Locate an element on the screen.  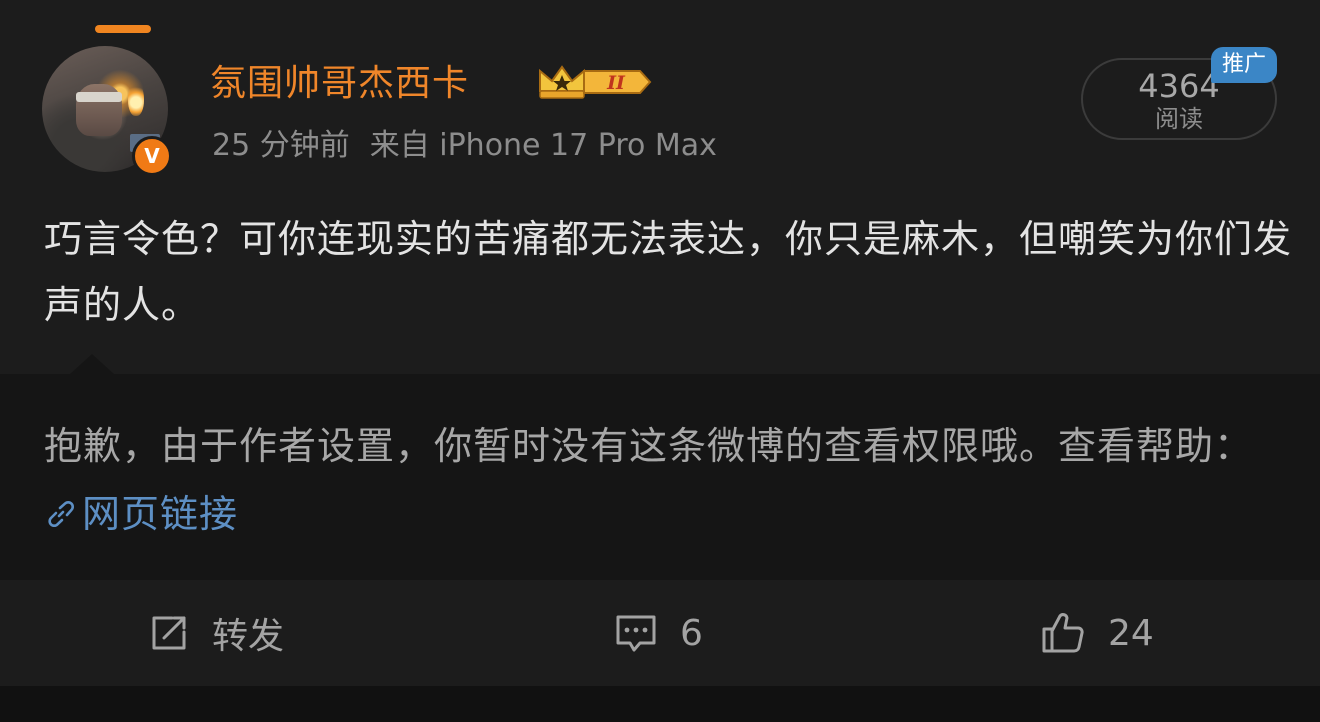
thumbs-up-icon is located at coordinates (1063, 633).